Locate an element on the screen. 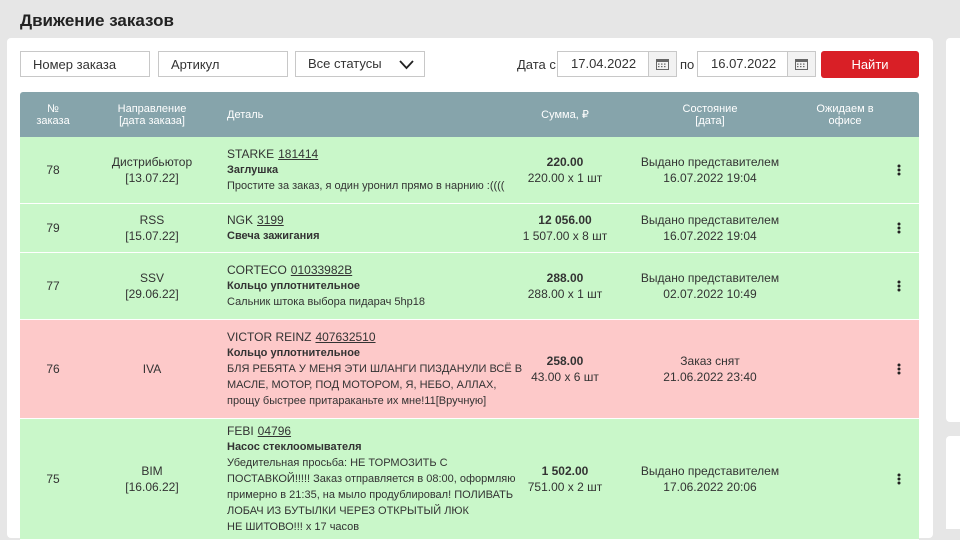 The image size is (960, 540). order-direction: Дистрибьютор [13.07.22] is located at coordinates (152, 170).